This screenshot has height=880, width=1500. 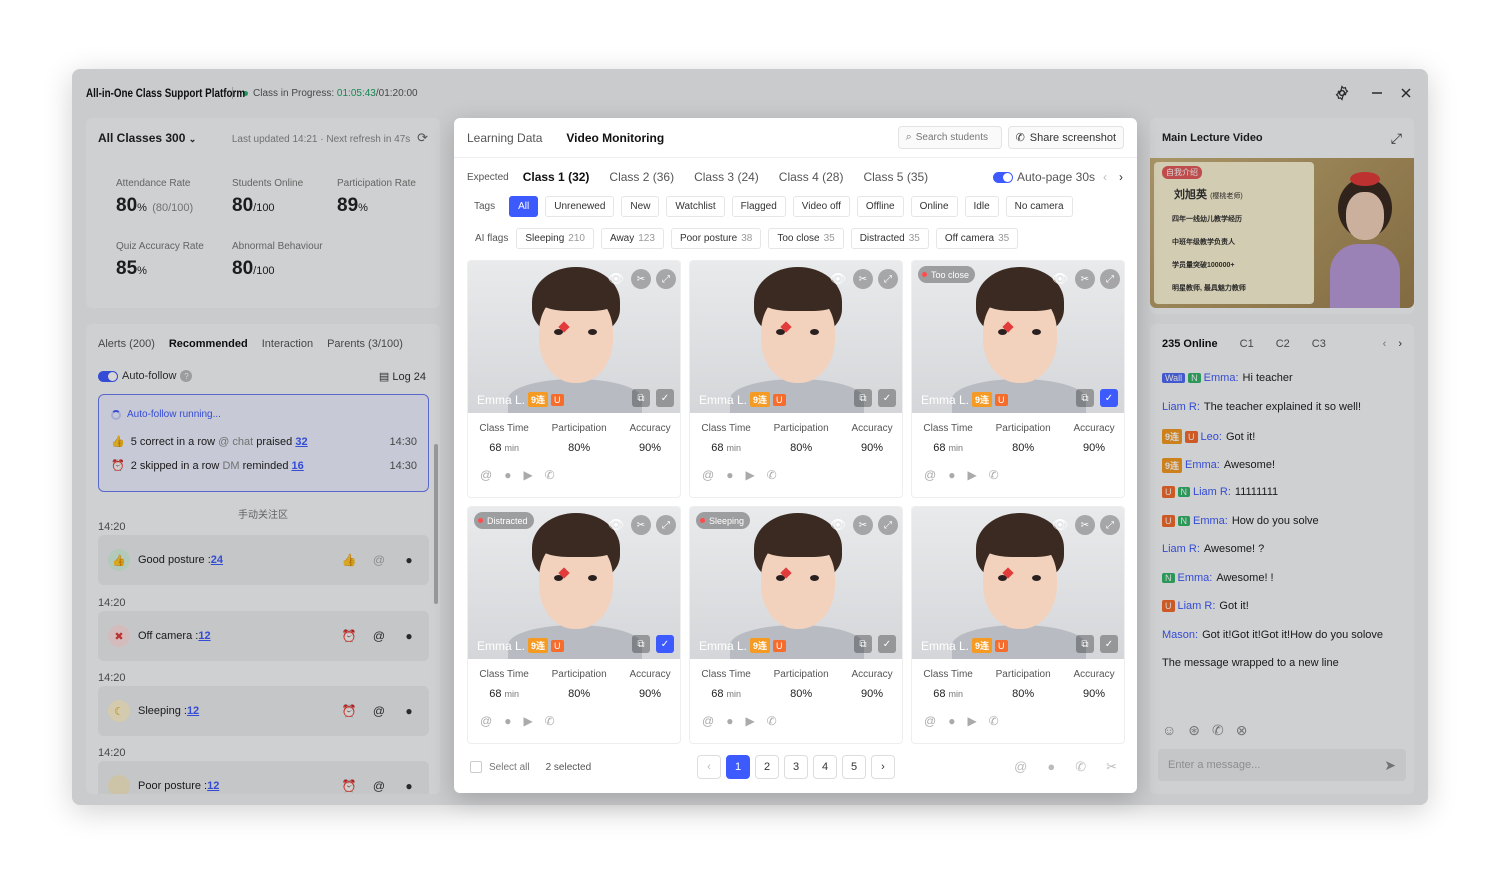 I want to click on alert-sleeping: ☾ Sleeping :12 ⏰ @ ●, so click(x=263, y=711).